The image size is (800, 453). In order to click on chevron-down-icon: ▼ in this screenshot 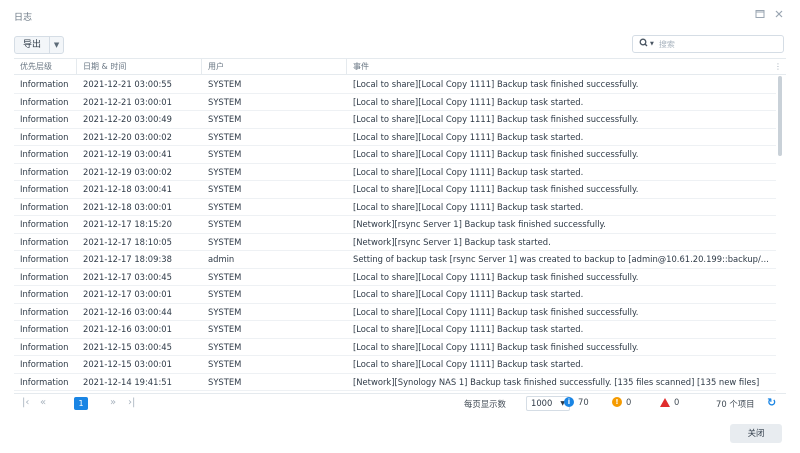, I will do `click(56, 45)`.